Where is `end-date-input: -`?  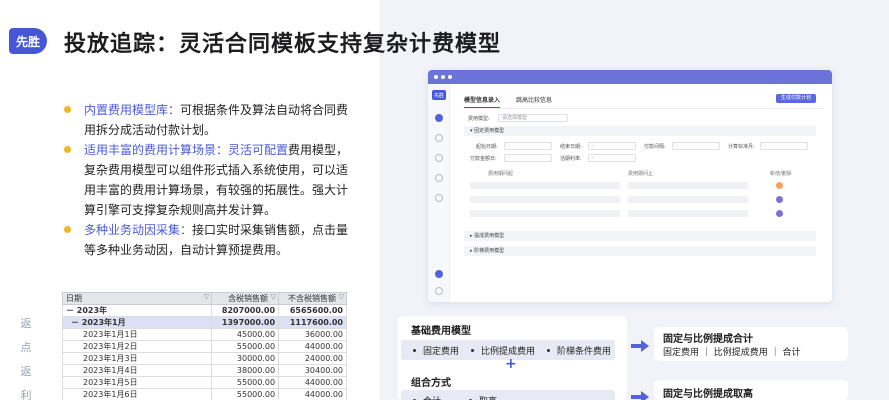
end-date-input: - is located at coordinates (612, 146).